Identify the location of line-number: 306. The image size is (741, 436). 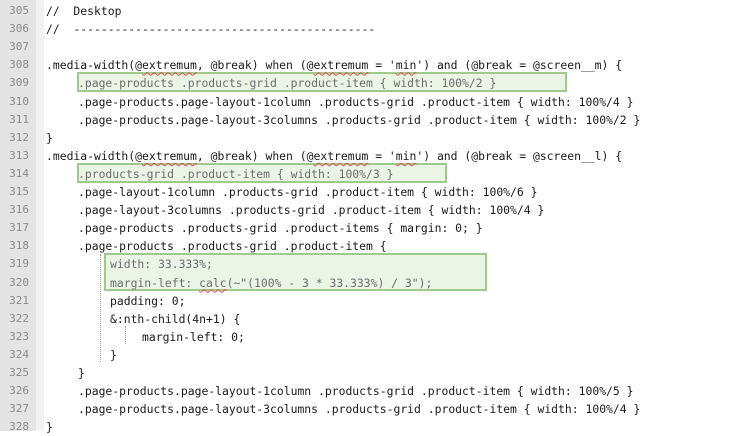
(19, 29).